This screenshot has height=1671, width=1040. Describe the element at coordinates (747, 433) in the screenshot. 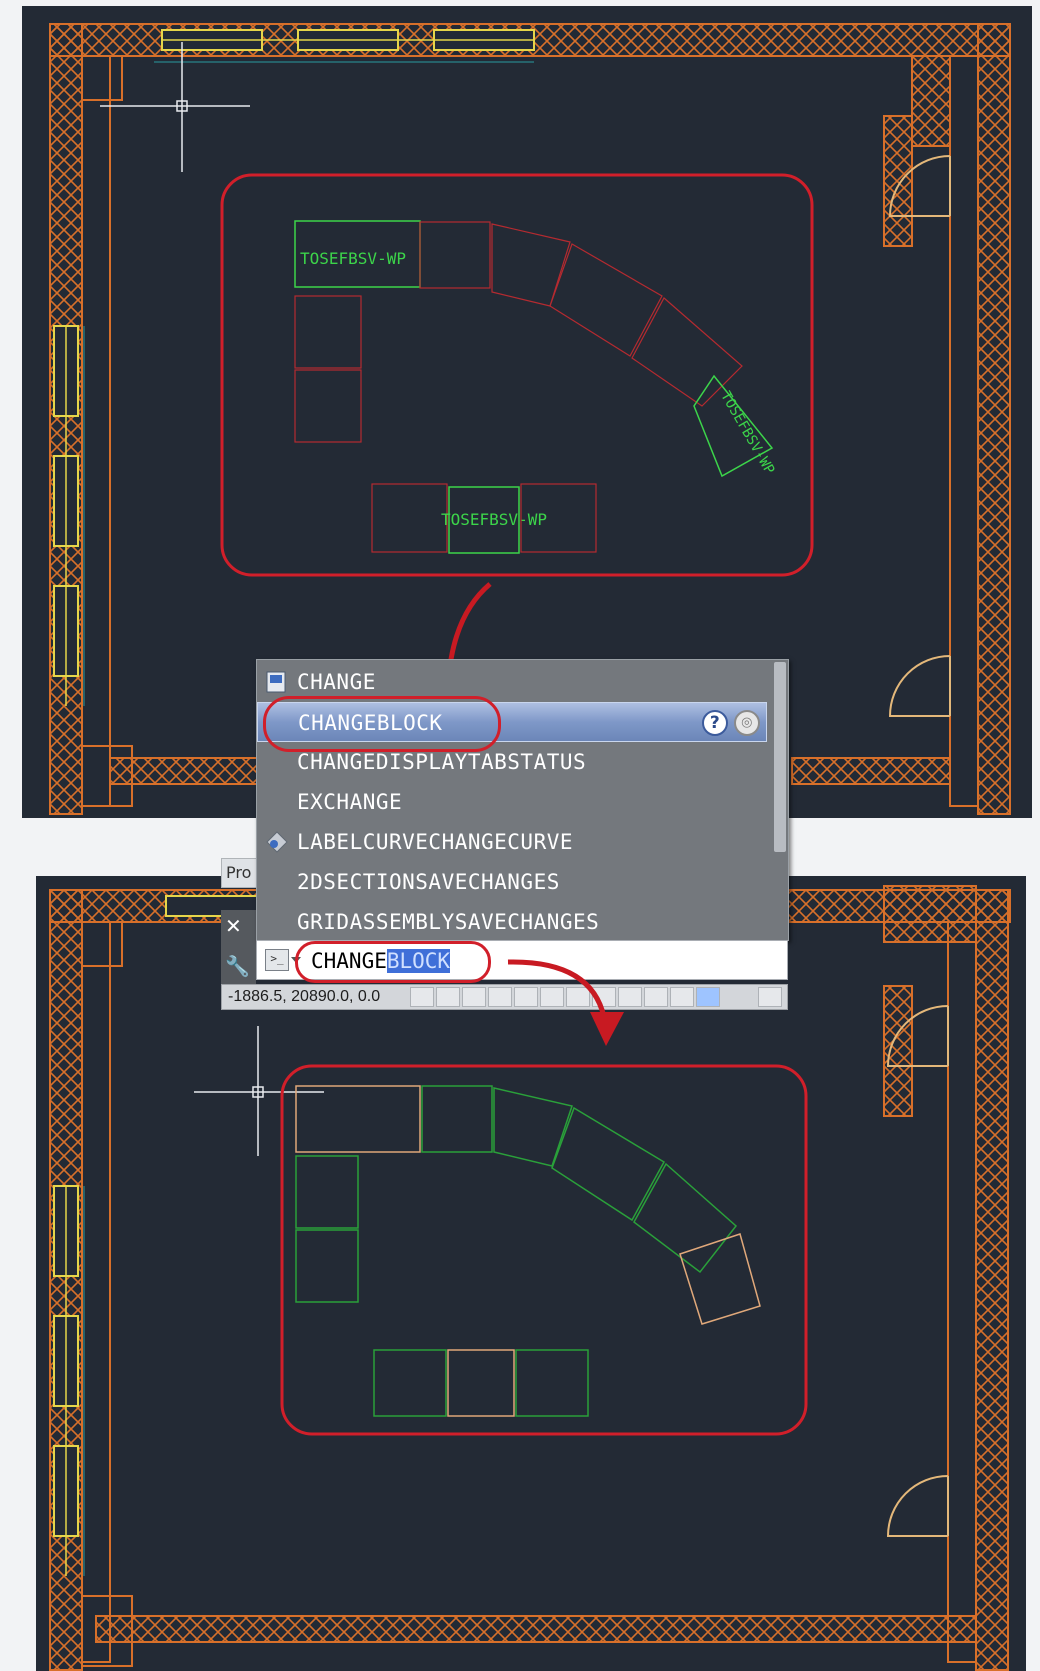

I see `block-label-2: TOSEFBSV-WP` at that location.